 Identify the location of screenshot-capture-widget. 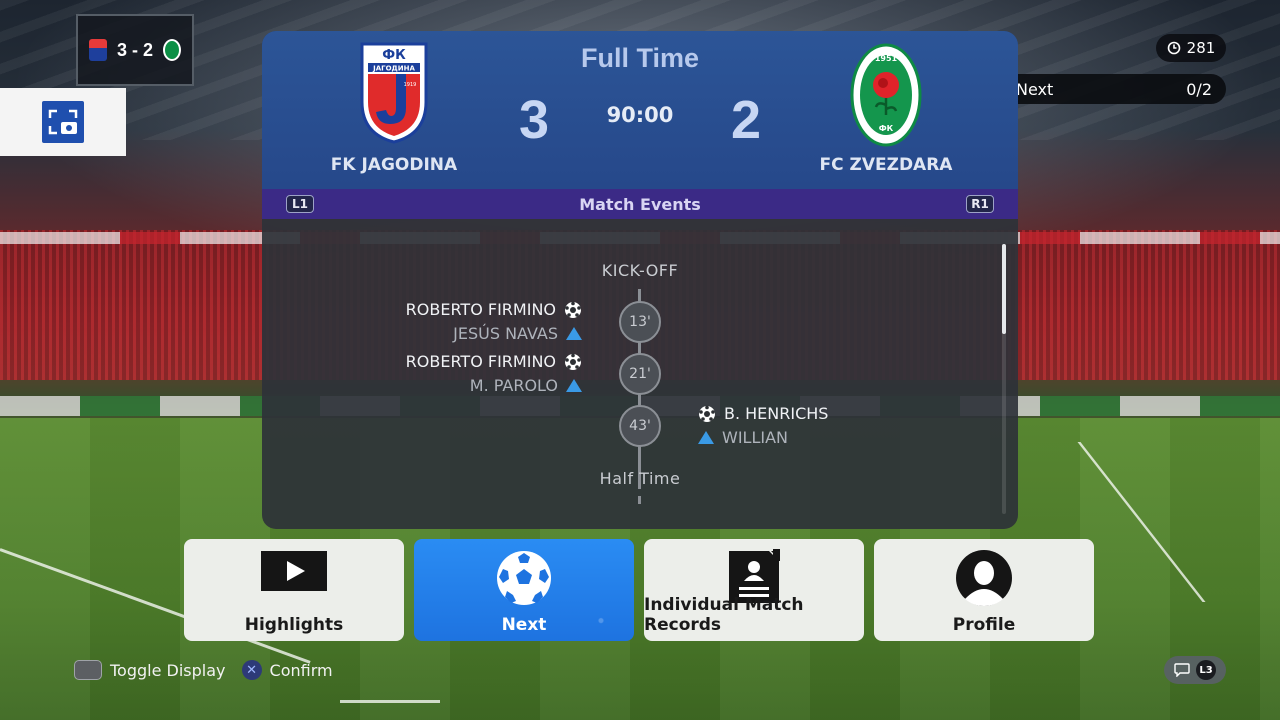
(63, 122).